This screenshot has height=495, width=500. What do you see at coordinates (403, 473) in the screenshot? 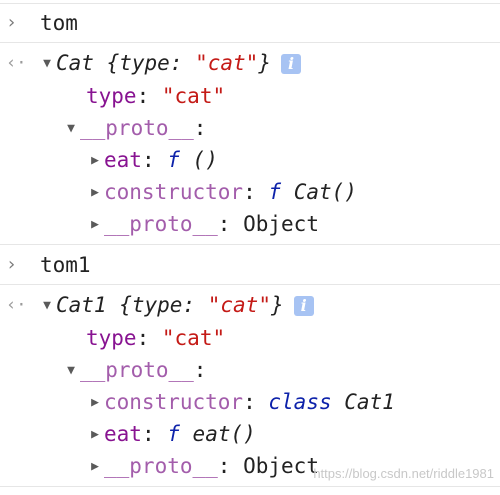
I see `watermark: https://blog.csdn.net/riddle1981` at bounding box center [403, 473].